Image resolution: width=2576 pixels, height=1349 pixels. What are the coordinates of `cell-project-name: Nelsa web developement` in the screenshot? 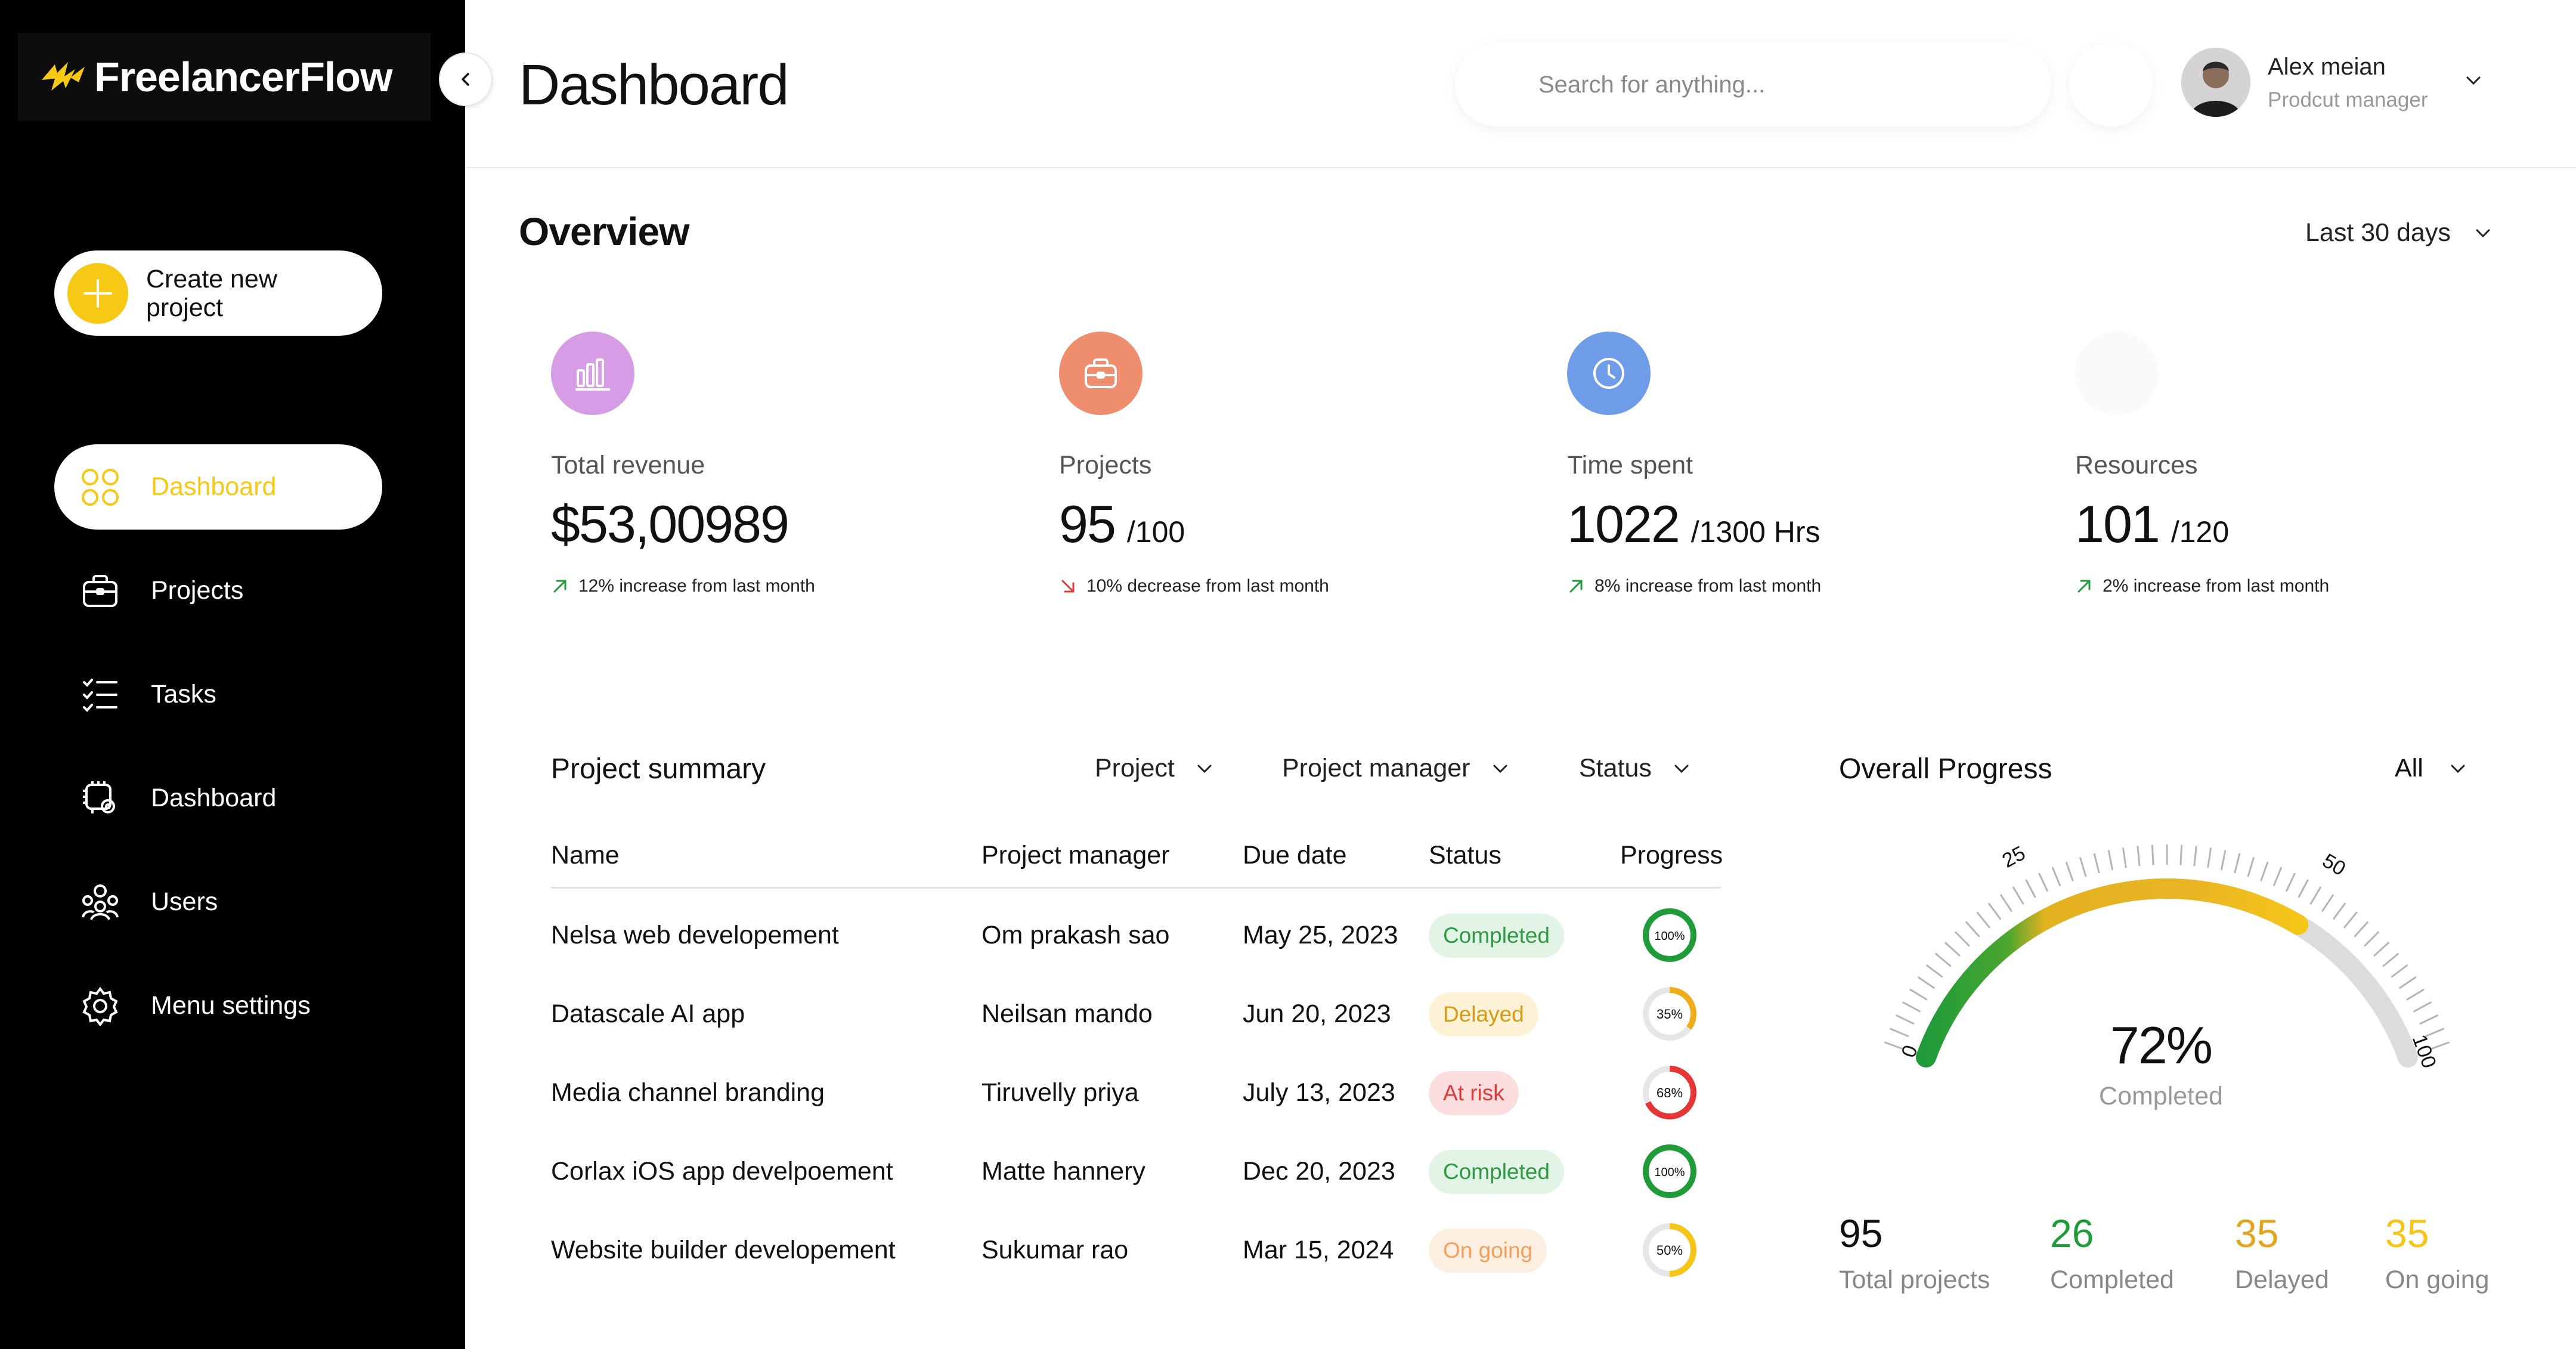 It's located at (695, 935).